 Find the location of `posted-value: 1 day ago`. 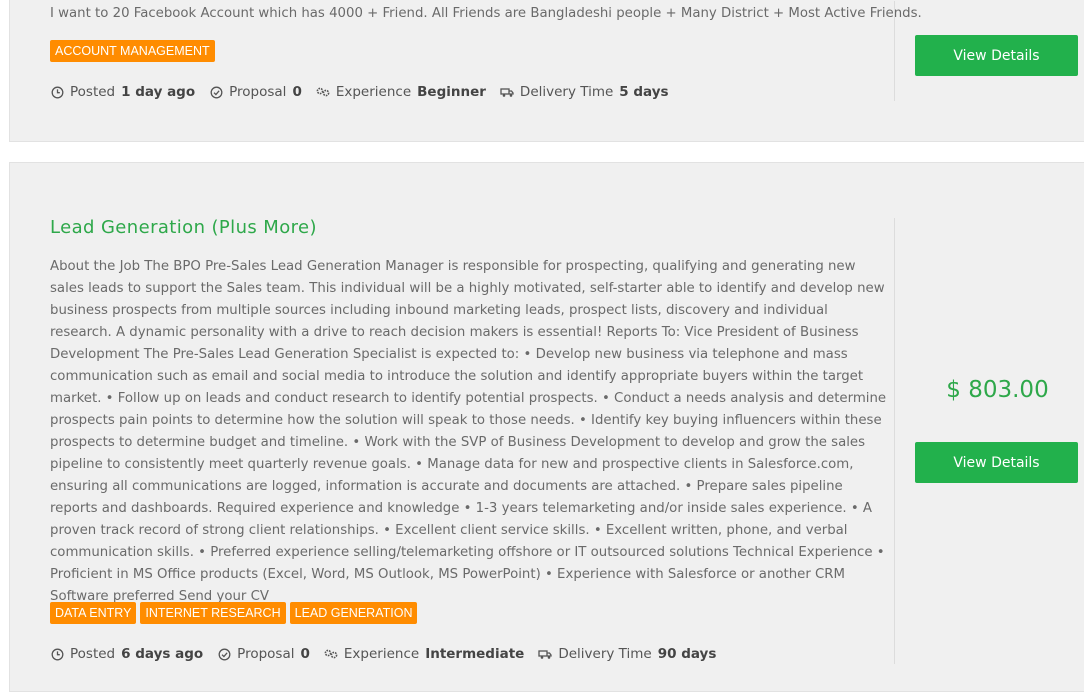

posted-value: 1 day ago is located at coordinates (158, 92).